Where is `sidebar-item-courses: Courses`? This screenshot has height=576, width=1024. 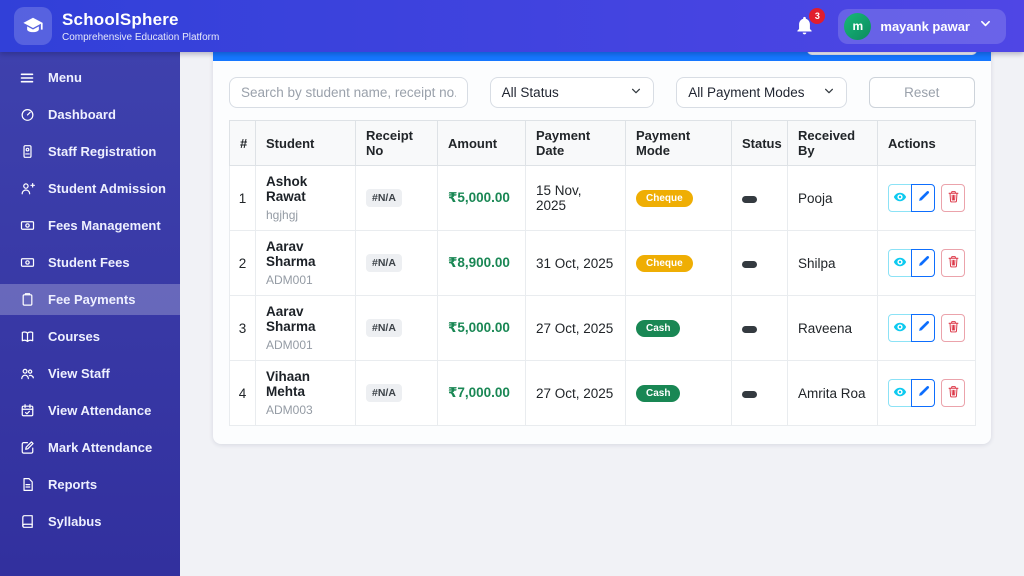
sidebar-item-courses: Courses is located at coordinates (90, 336).